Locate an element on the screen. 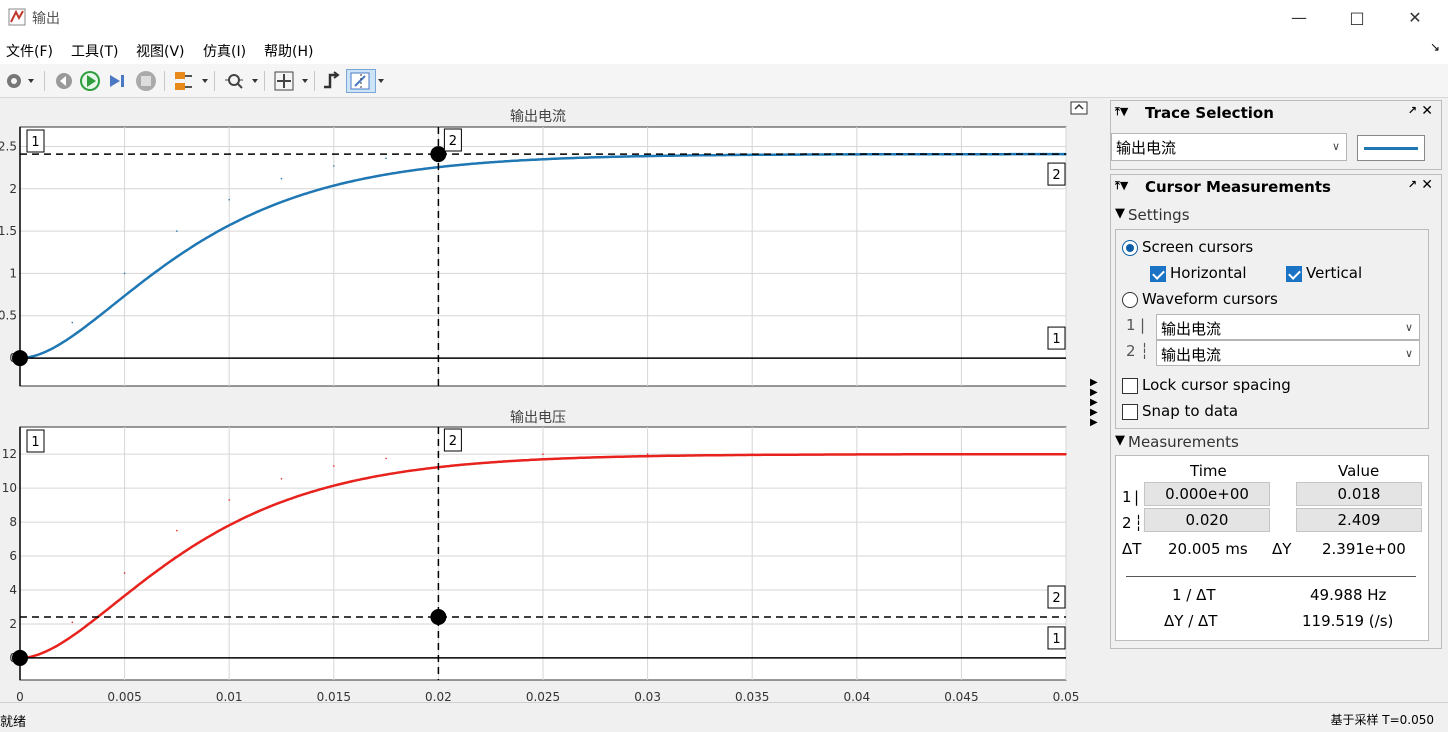 This screenshot has height=732, width=1448. waveform-cursor1-label: 1 is located at coordinates (1131, 325).